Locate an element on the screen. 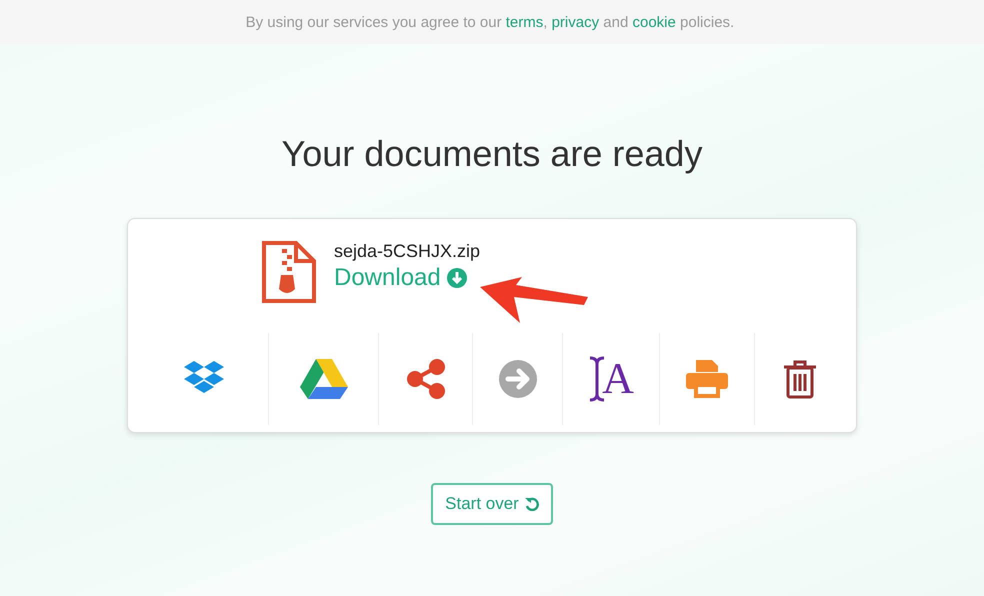 This screenshot has width=984, height=596. page-heading: Your documents are ready is located at coordinates (492, 154).